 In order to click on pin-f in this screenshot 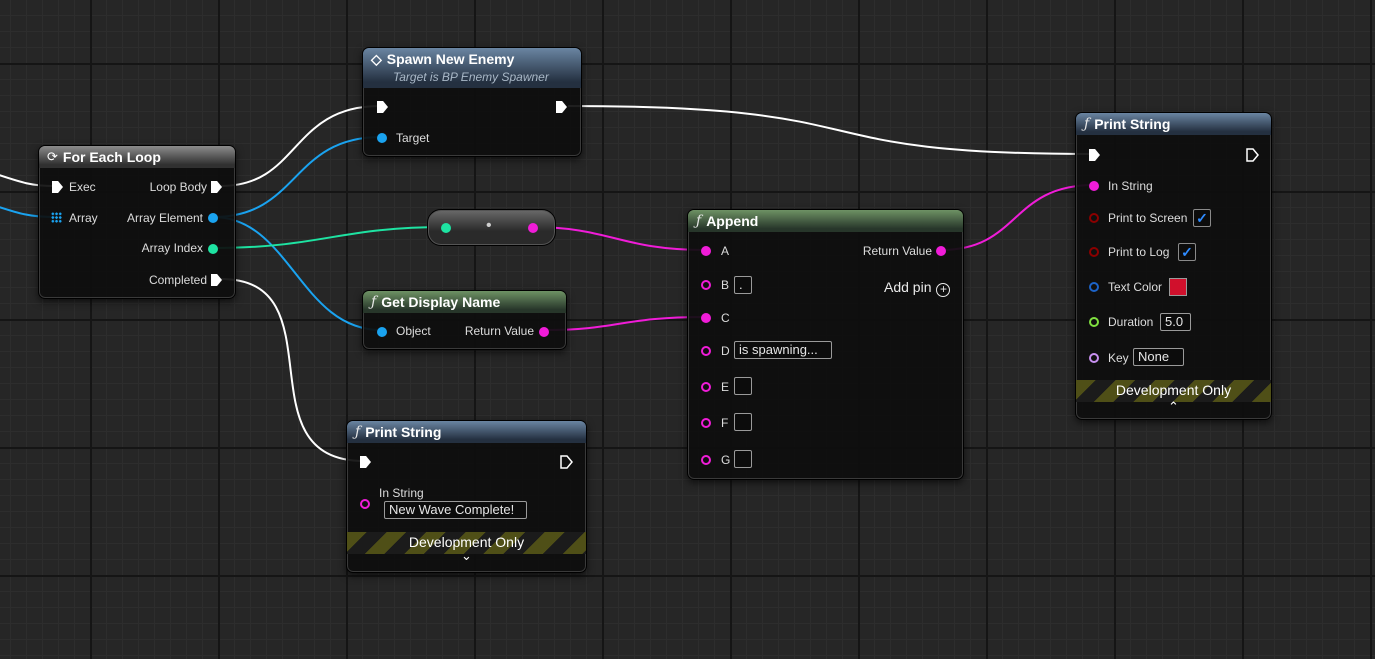, I will do `click(706, 423)`.